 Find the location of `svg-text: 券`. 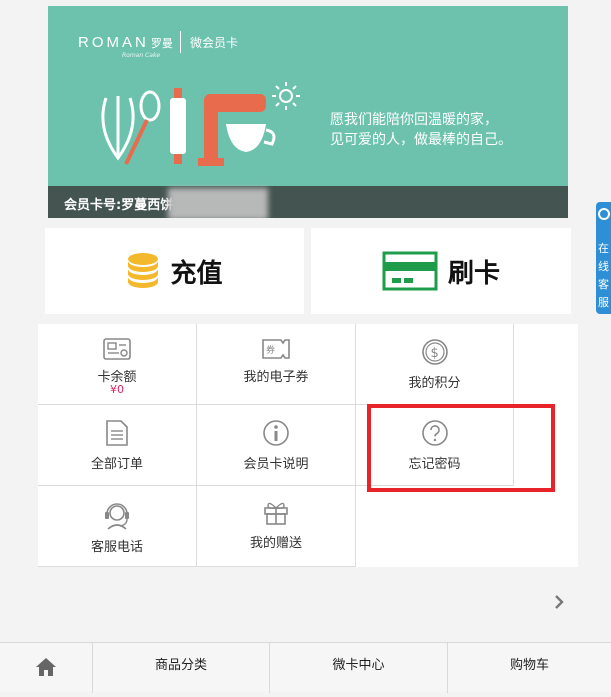

svg-text: 券 is located at coordinates (270, 350).